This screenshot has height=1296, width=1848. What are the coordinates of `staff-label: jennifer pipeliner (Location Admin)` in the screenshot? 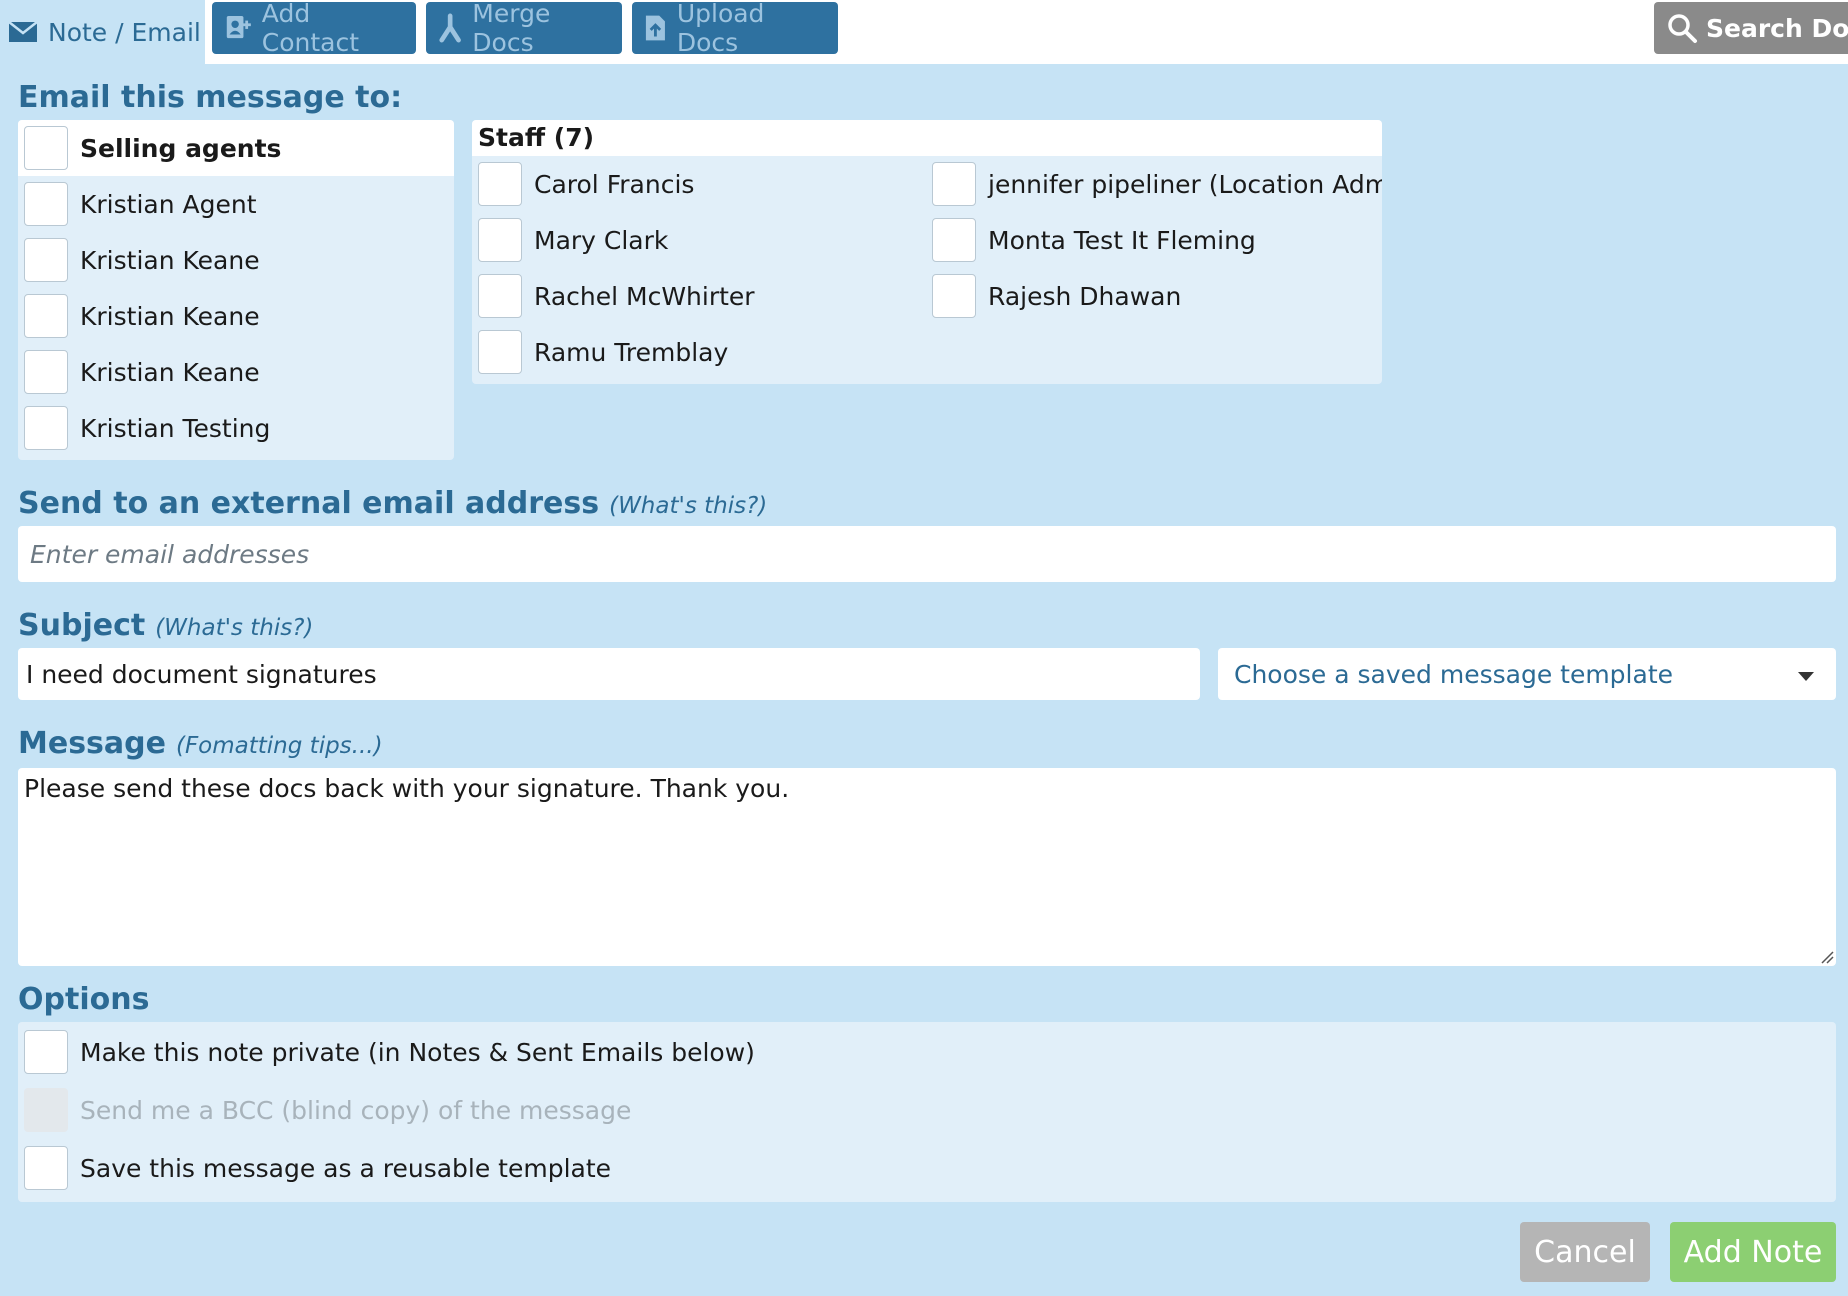 It's located at (1185, 184).